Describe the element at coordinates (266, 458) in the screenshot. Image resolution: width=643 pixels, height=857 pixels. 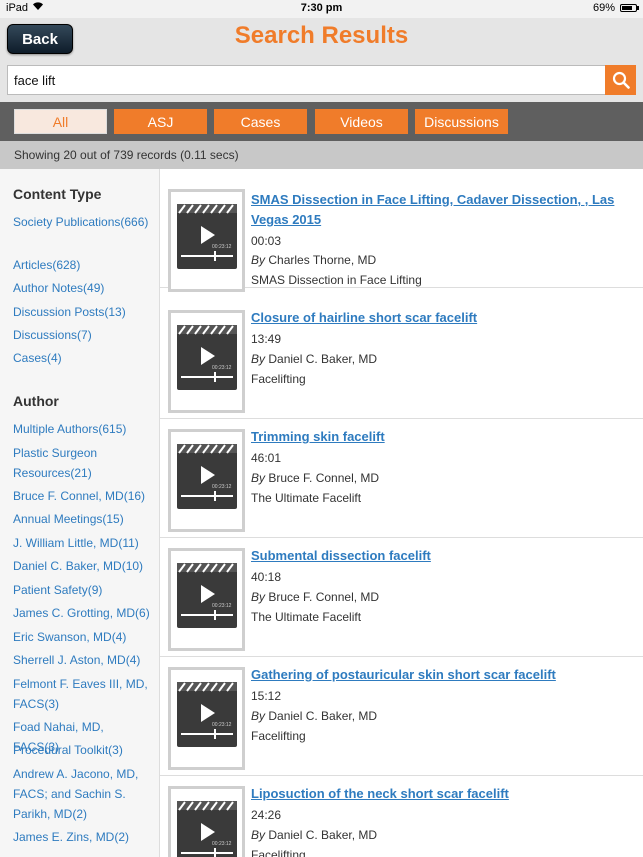
I see `result-duration: 46:01` at that location.